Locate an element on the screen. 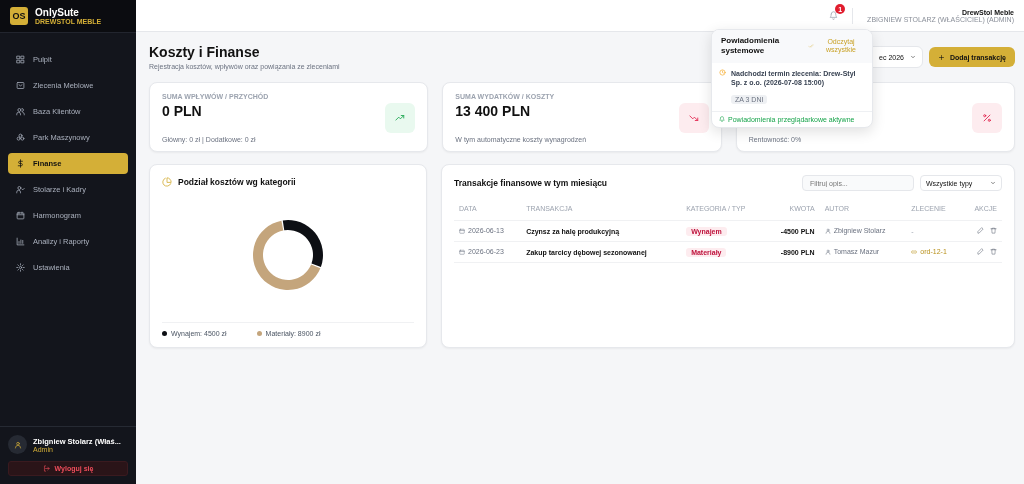 Image resolution: width=1024 pixels, height=484 pixels. settings-icon is located at coordinates (20, 267).